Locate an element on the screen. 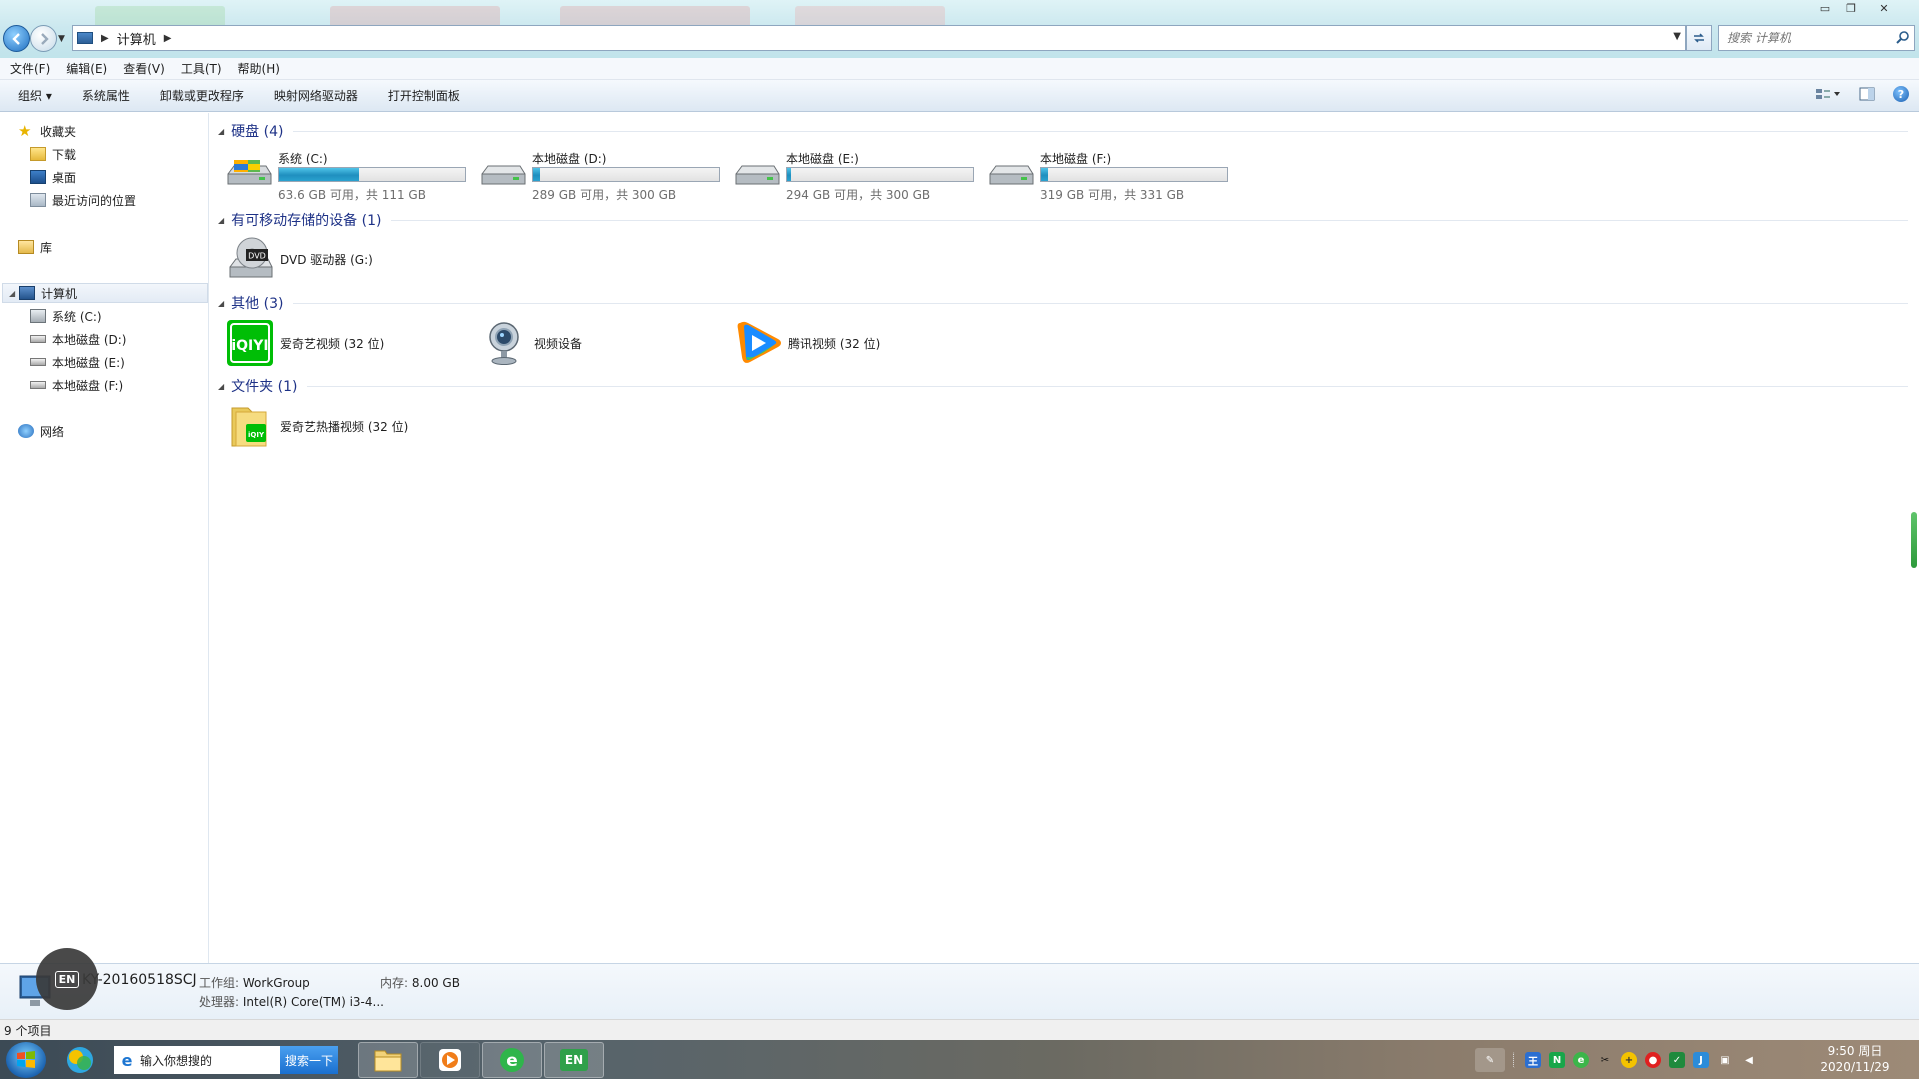  menu-tools: 工具(T) is located at coordinates (201, 68).